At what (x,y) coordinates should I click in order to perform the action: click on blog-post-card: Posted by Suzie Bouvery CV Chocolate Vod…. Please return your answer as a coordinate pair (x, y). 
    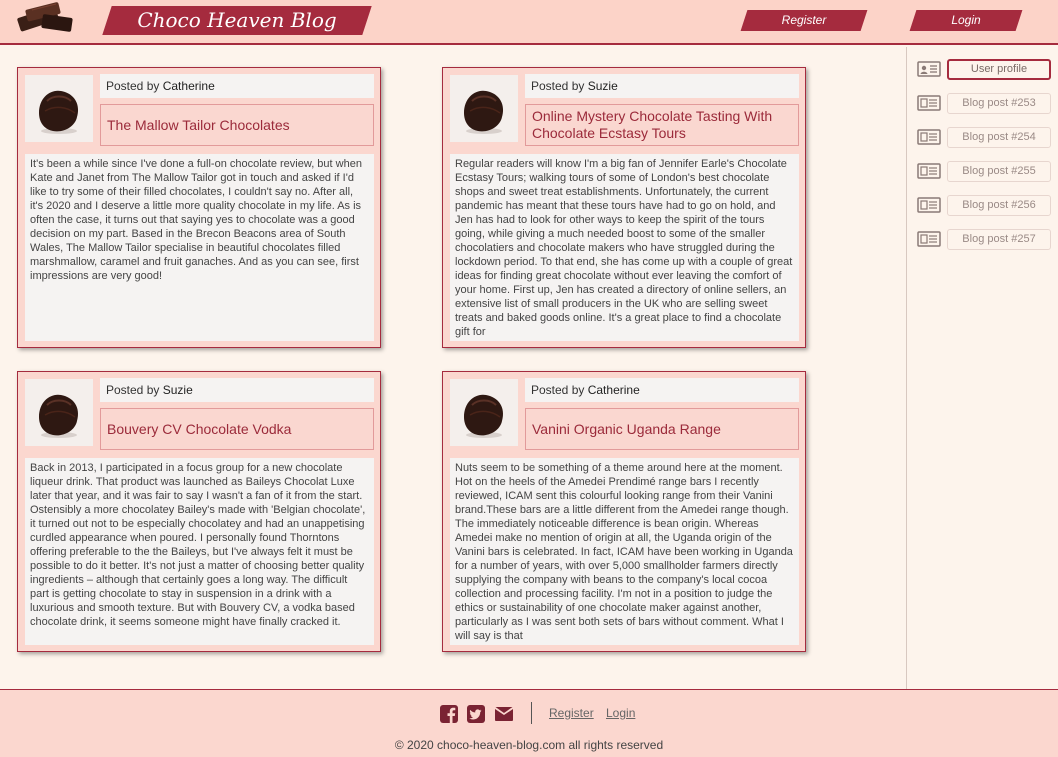
    Looking at the image, I should click on (199, 511).